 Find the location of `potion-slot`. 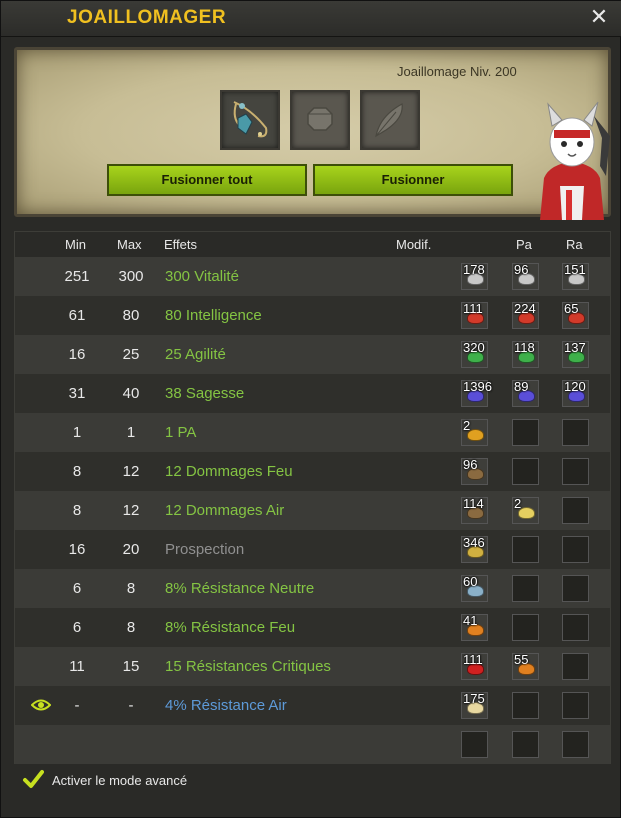

potion-slot is located at coordinates (390, 120).